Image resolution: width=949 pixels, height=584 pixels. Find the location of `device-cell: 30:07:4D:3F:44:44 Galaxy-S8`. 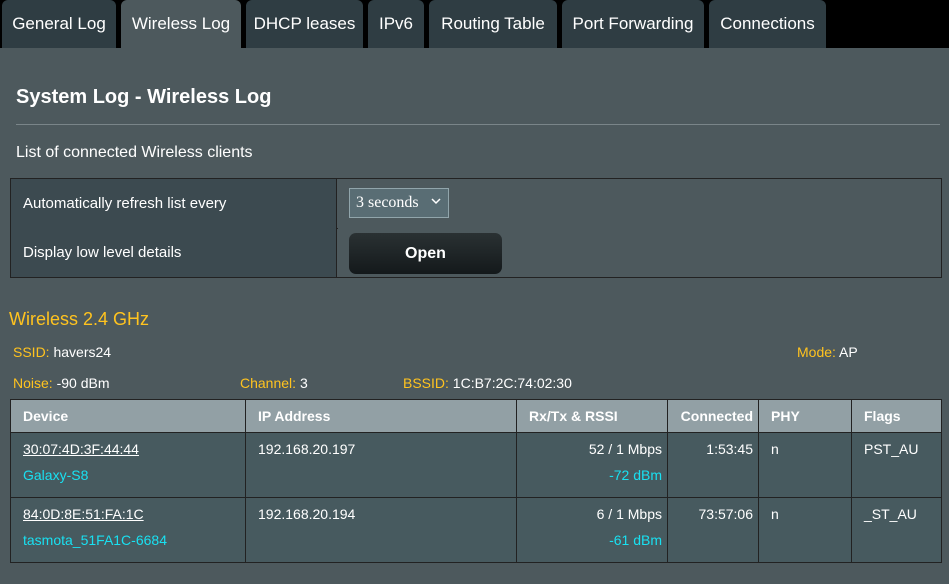

device-cell: 30:07:4D:3F:44:44 Galaxy-S8 is located at coordinates (128, 465).